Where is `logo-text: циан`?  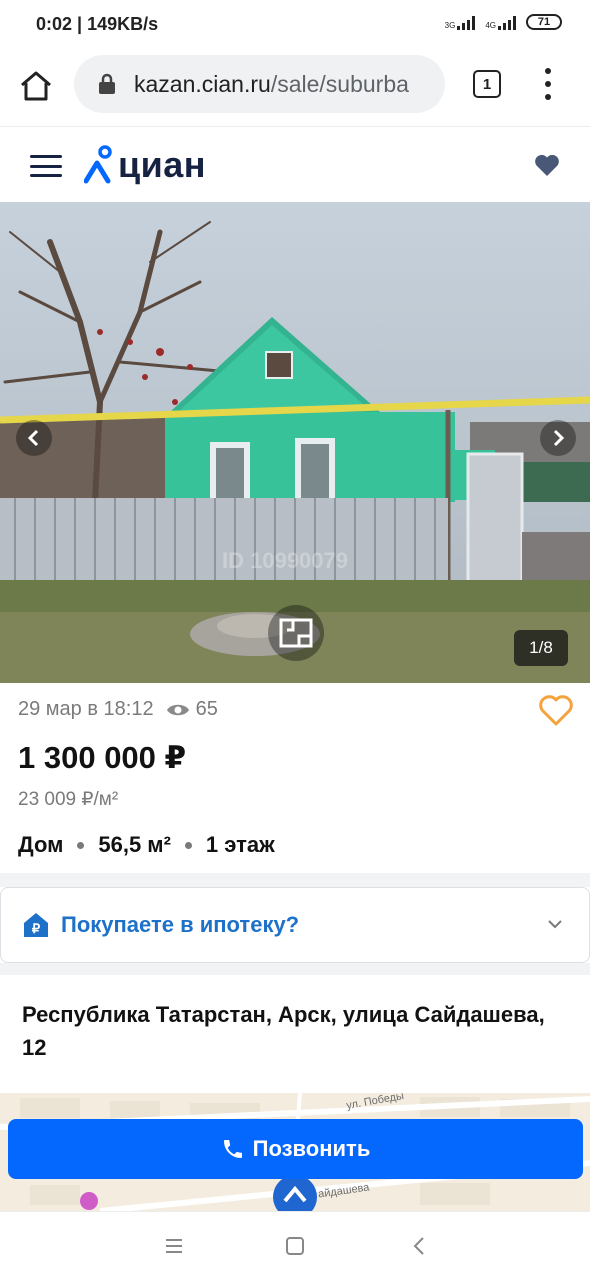 logo-text: циан is located at coordinates (162, 164).